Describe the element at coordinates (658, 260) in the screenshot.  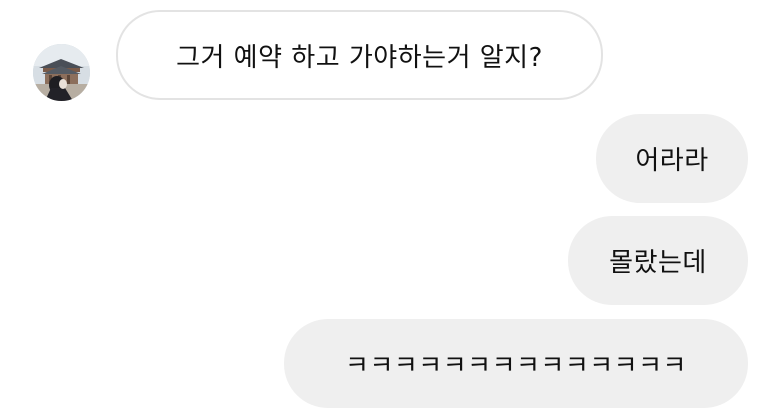
I see `outgoing-message-bubble: 몰랐는데` at that location.